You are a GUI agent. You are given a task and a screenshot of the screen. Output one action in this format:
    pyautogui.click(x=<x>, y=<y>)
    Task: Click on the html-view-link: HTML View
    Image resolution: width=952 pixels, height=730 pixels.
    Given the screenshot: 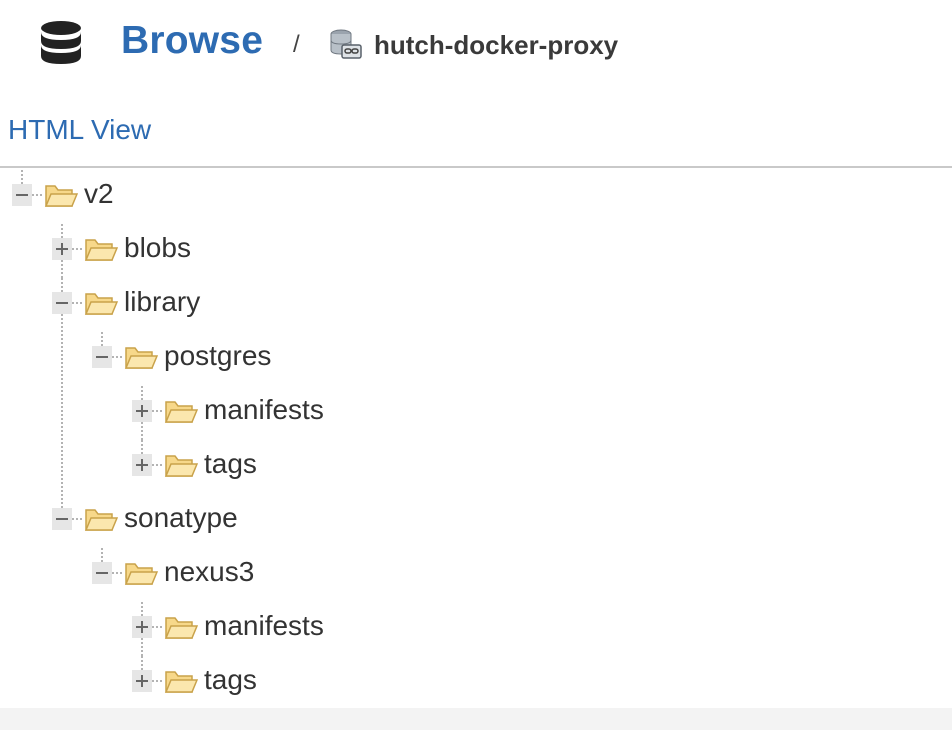 What is the action you would take?
    pyautogui.click(x=79, y=130)
    